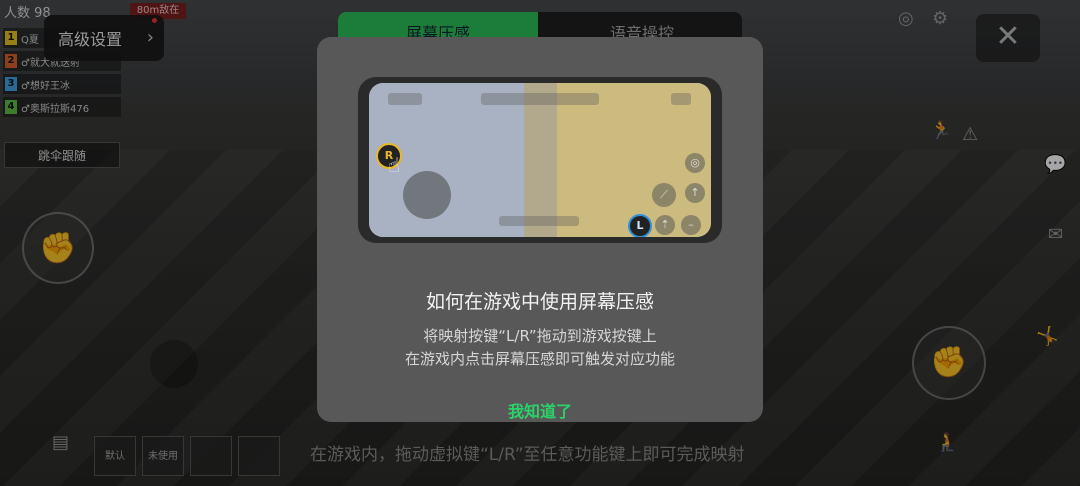 The image size is (1080, 486). Describe the element at coordinates (427, 195) in the screenshot. I see `mini-joystick` at that location.